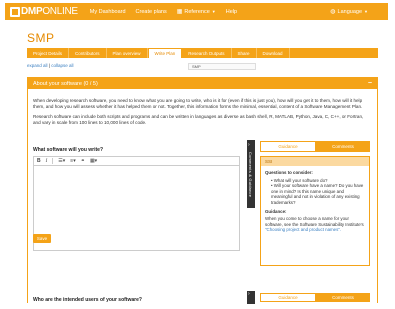  What do you see at coordinates (47, 161) in the screenshot?
I see `italic-icon: I` at bounding box center [47, 161].